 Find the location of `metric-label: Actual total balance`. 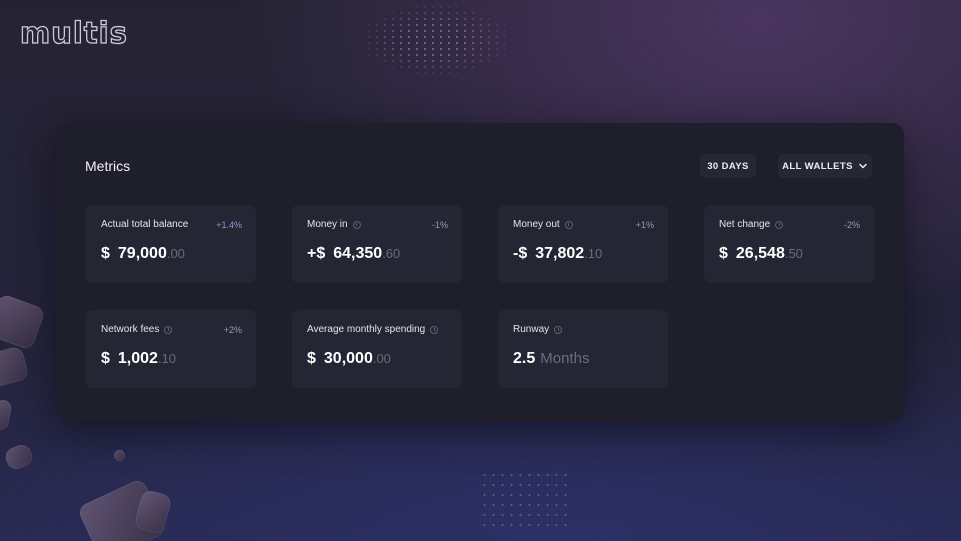

metric-label: Actual total balance is located at coordinates (145, 224).